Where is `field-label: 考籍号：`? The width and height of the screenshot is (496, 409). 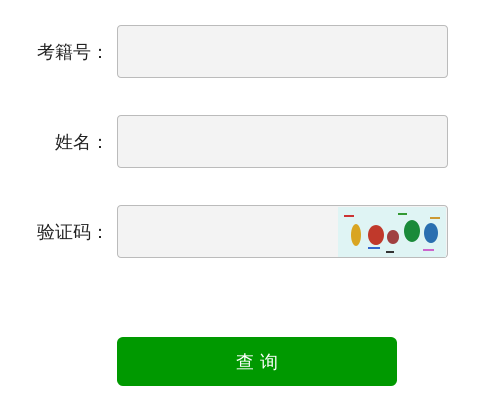
field-label: 考籍号： is located at coordinates (73, 52).